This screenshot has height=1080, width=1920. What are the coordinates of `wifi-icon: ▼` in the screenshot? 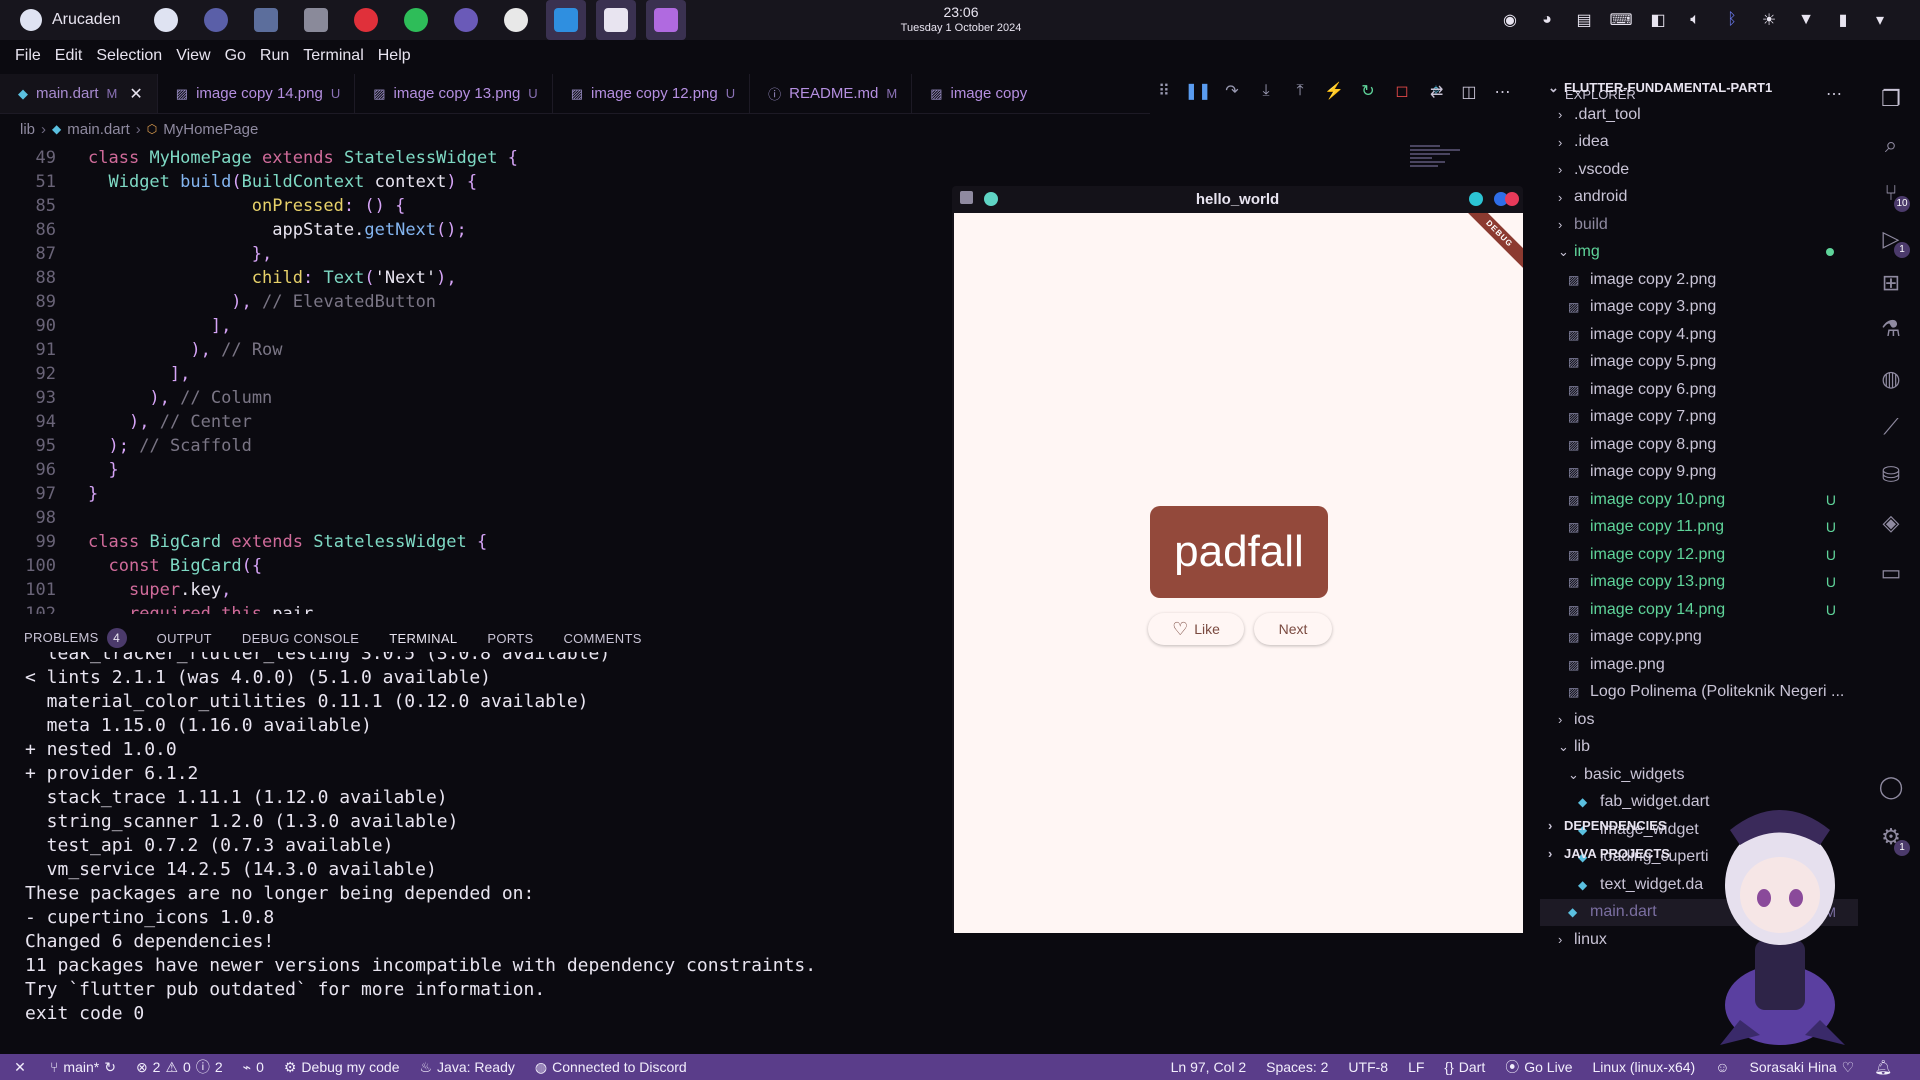 It's located at (1806, 20).